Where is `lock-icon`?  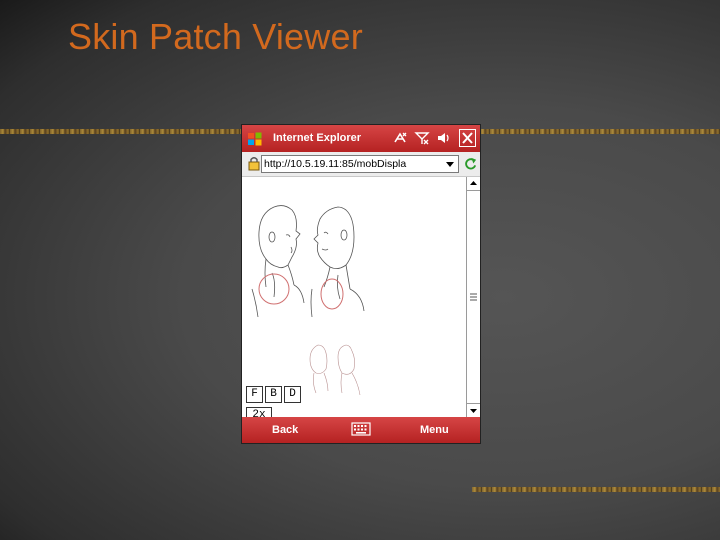 lock-icon is located at coordinates (254, 164).